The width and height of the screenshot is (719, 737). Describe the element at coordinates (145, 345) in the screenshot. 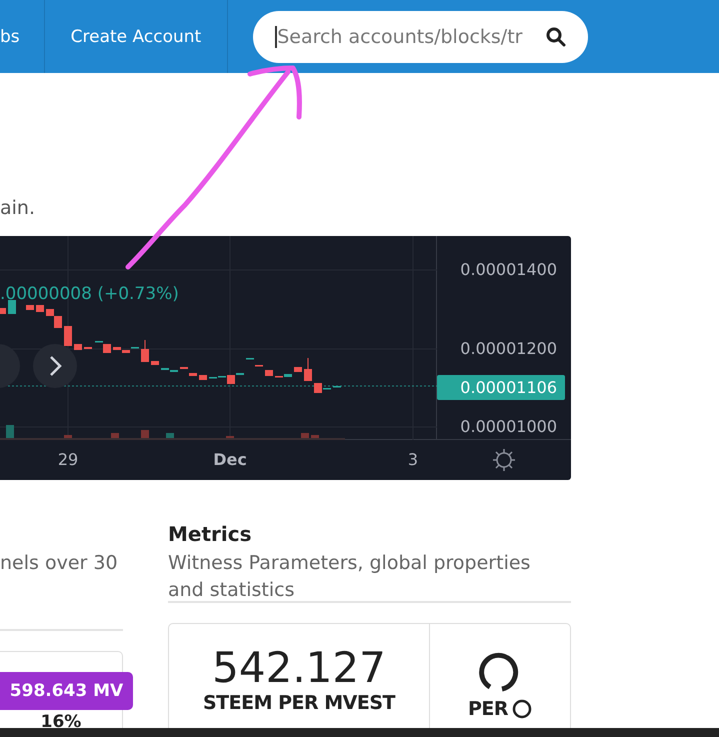

I see `candle-wick` at that location.